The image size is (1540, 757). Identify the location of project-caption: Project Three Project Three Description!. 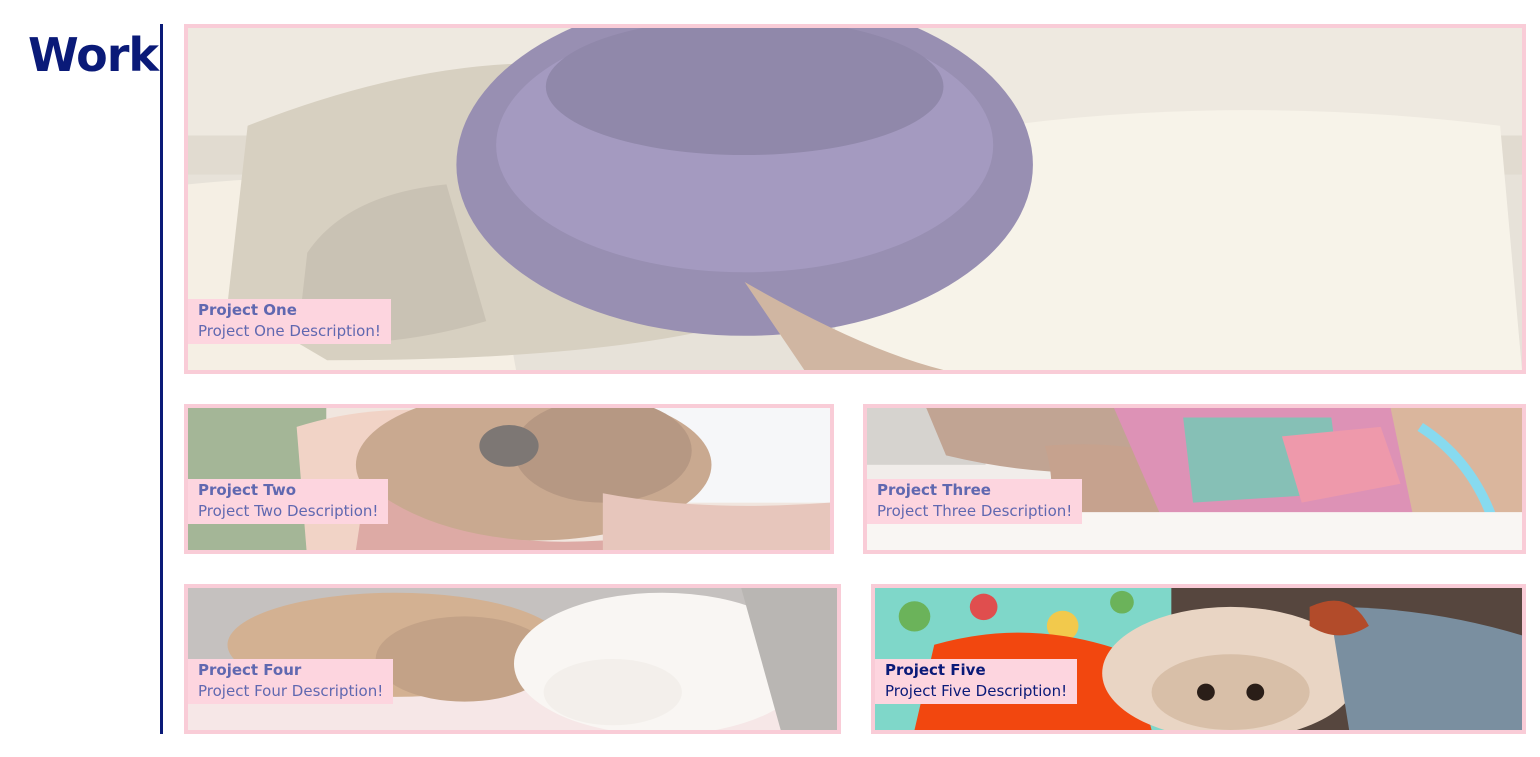
(975, 501).